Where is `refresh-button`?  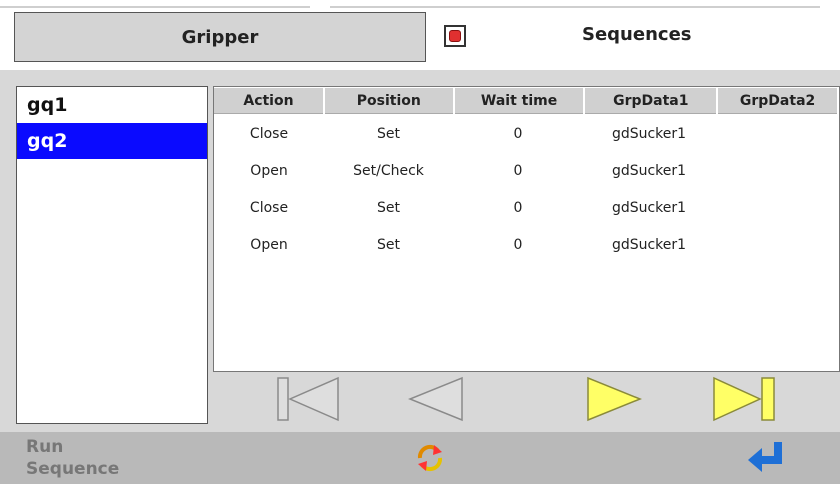
refresh-button is located at coordinates (430, 458).